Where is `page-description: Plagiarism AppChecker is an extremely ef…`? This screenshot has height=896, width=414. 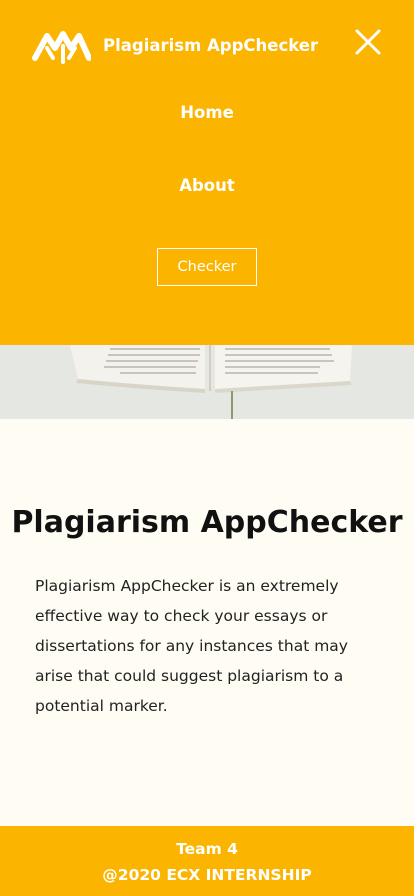
page-description: Plagiarism AppChecker is an extremely ef… is located at coordinates (191, 646).